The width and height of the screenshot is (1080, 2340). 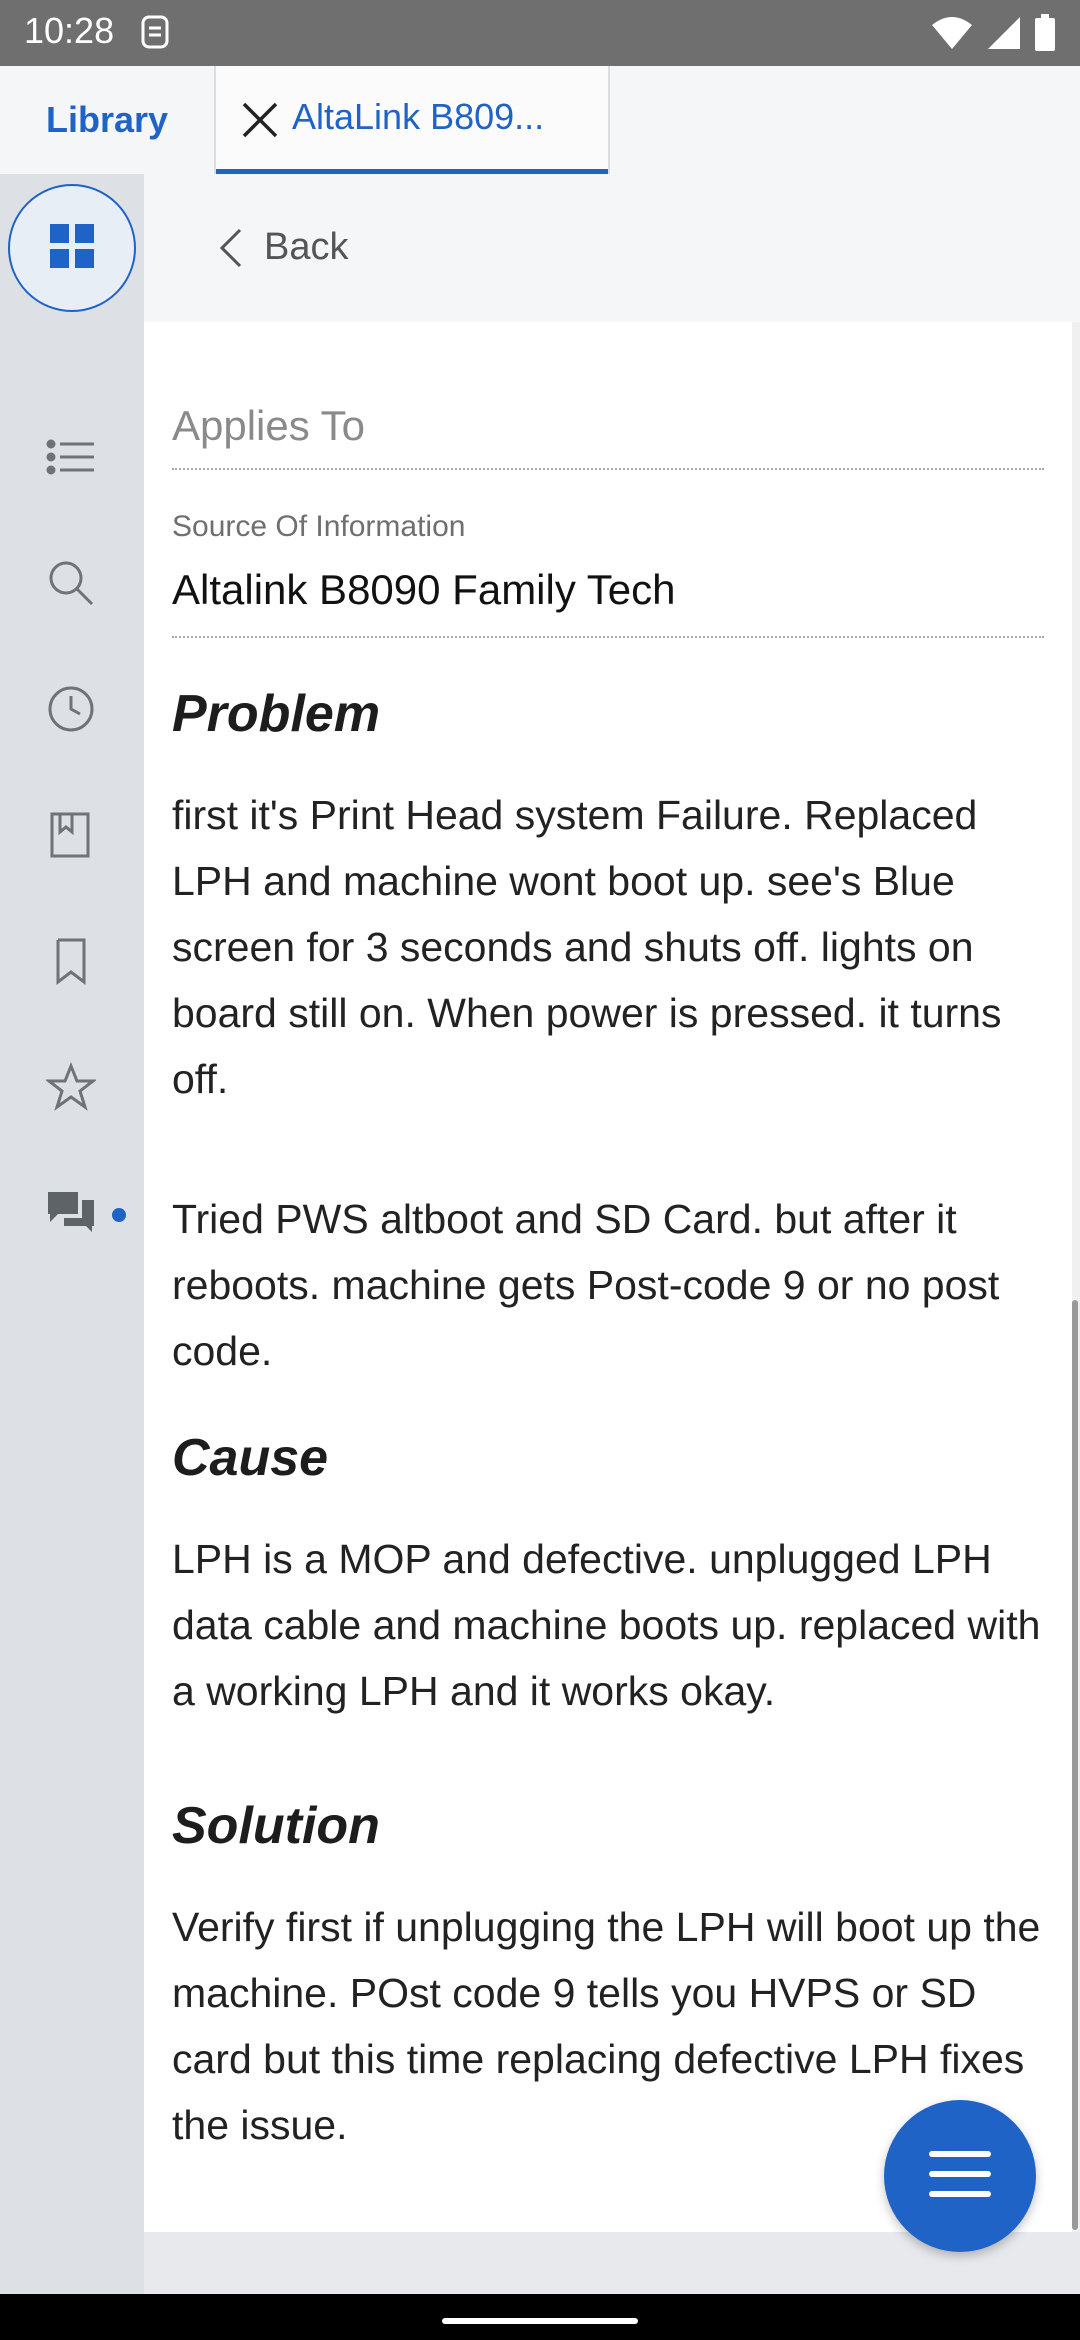 What do you see at coordinates (424, 589) in the screenshot?
I see `source-value: Altalink B8090 Family Tech` at bounding box center [424, 589].